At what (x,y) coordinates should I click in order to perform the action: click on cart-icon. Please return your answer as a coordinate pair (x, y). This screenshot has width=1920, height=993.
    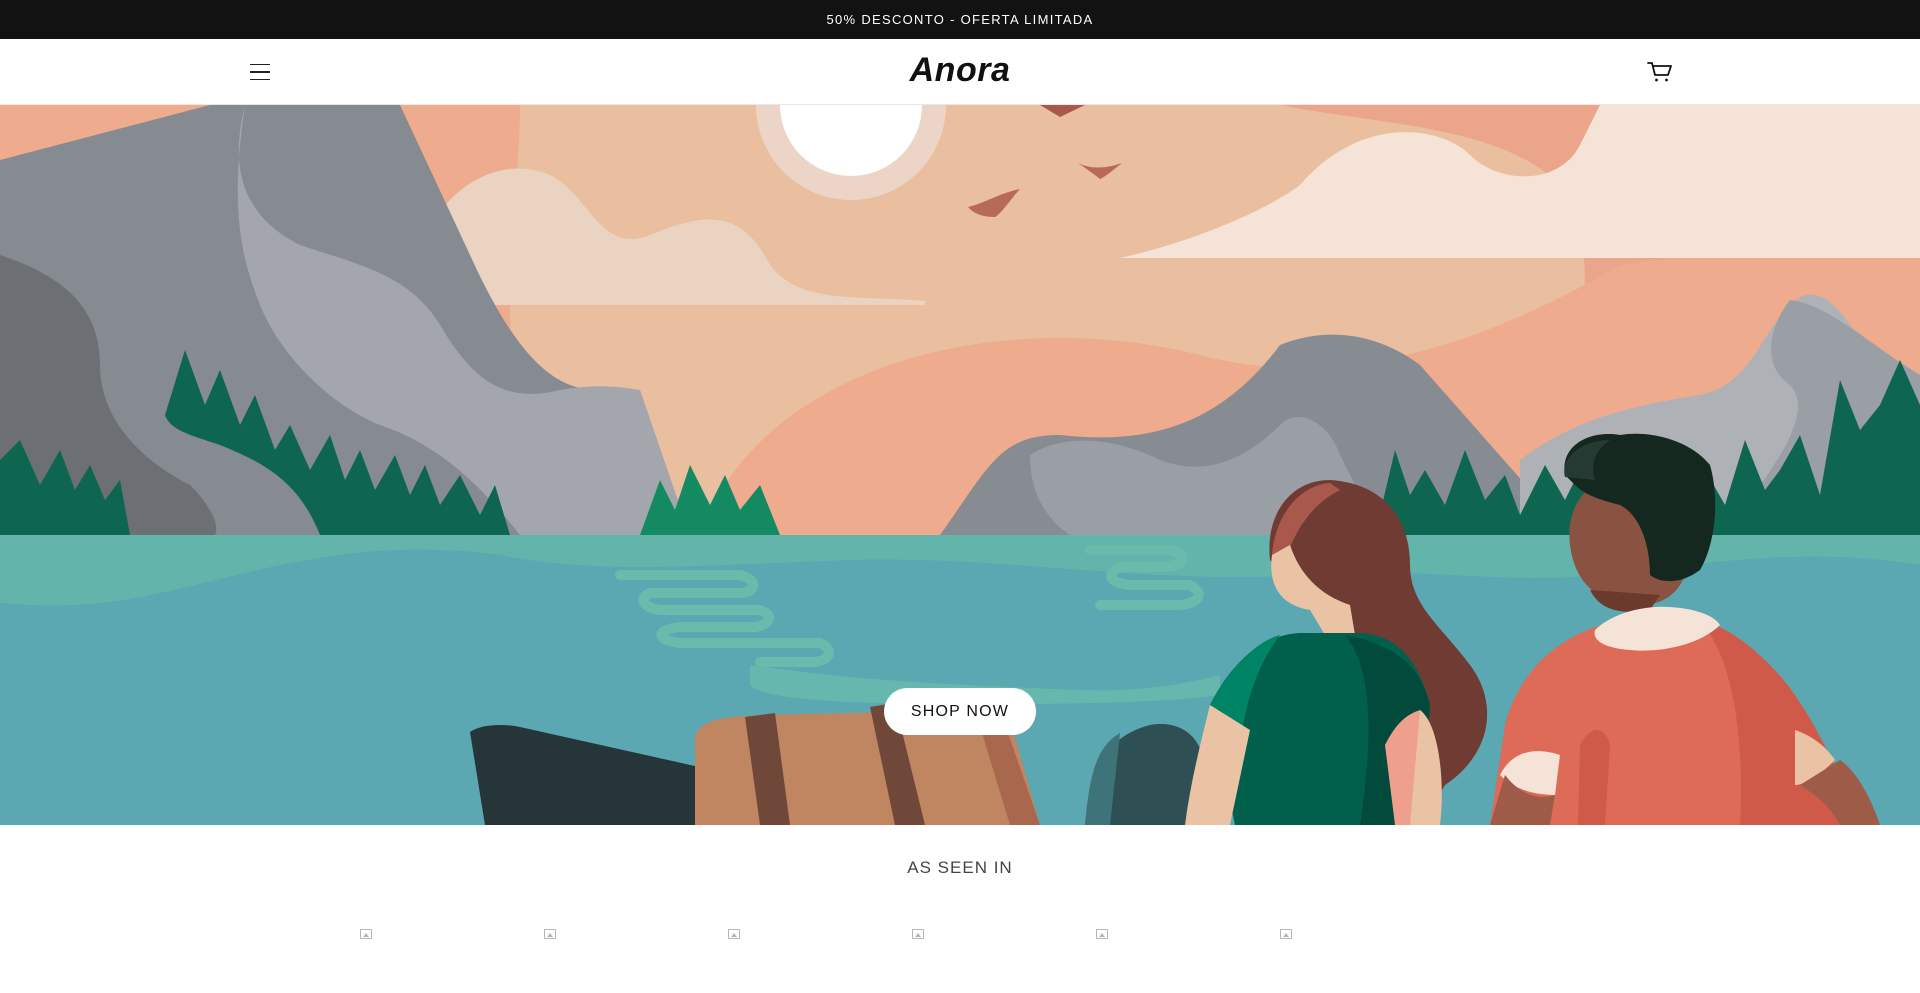
    Looking at the image, I should click on (1660, 72).